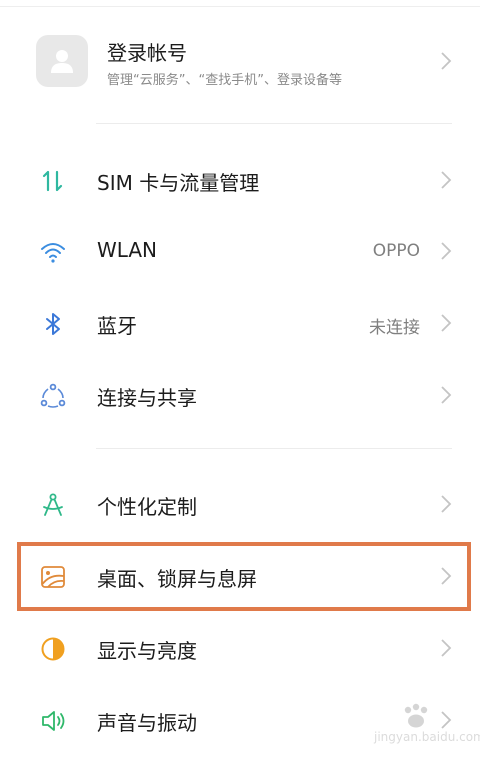 Image resolution: width=480 pixels, height=767 pixels. I want to click on compass-icon, so click(53, 504).